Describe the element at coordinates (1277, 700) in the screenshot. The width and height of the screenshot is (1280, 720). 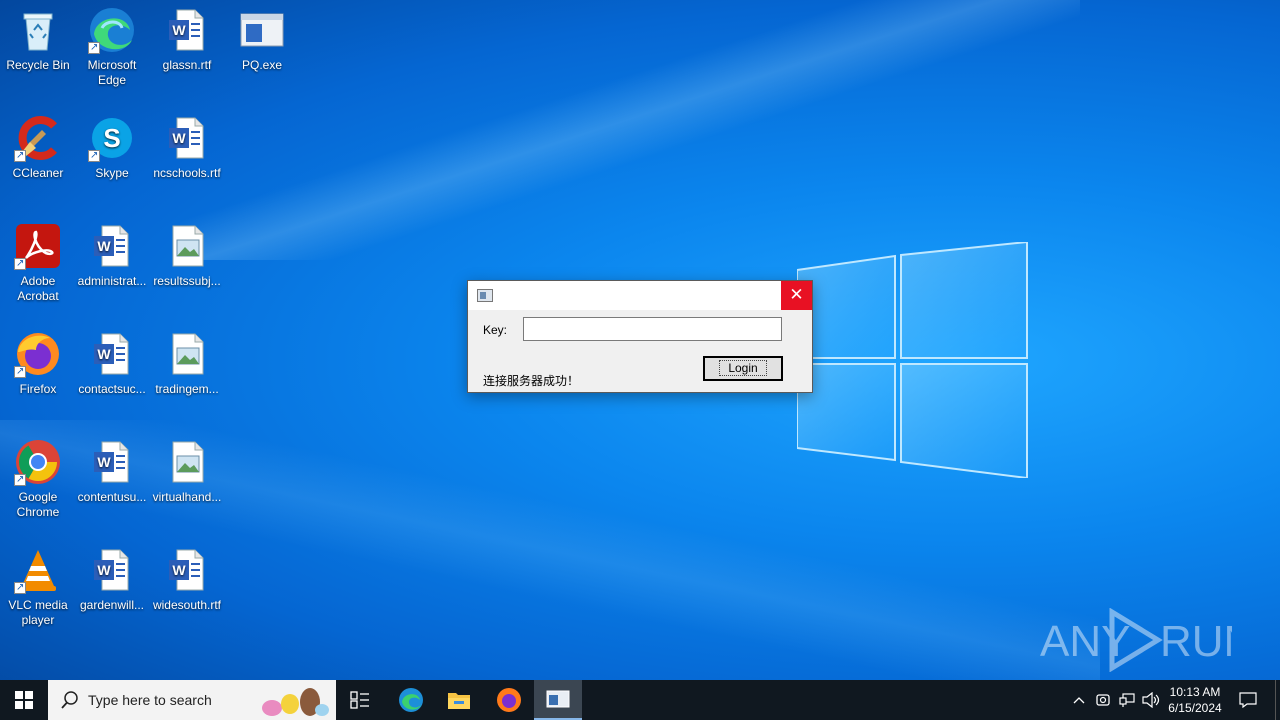
I see `show-desktop-button` at that location.